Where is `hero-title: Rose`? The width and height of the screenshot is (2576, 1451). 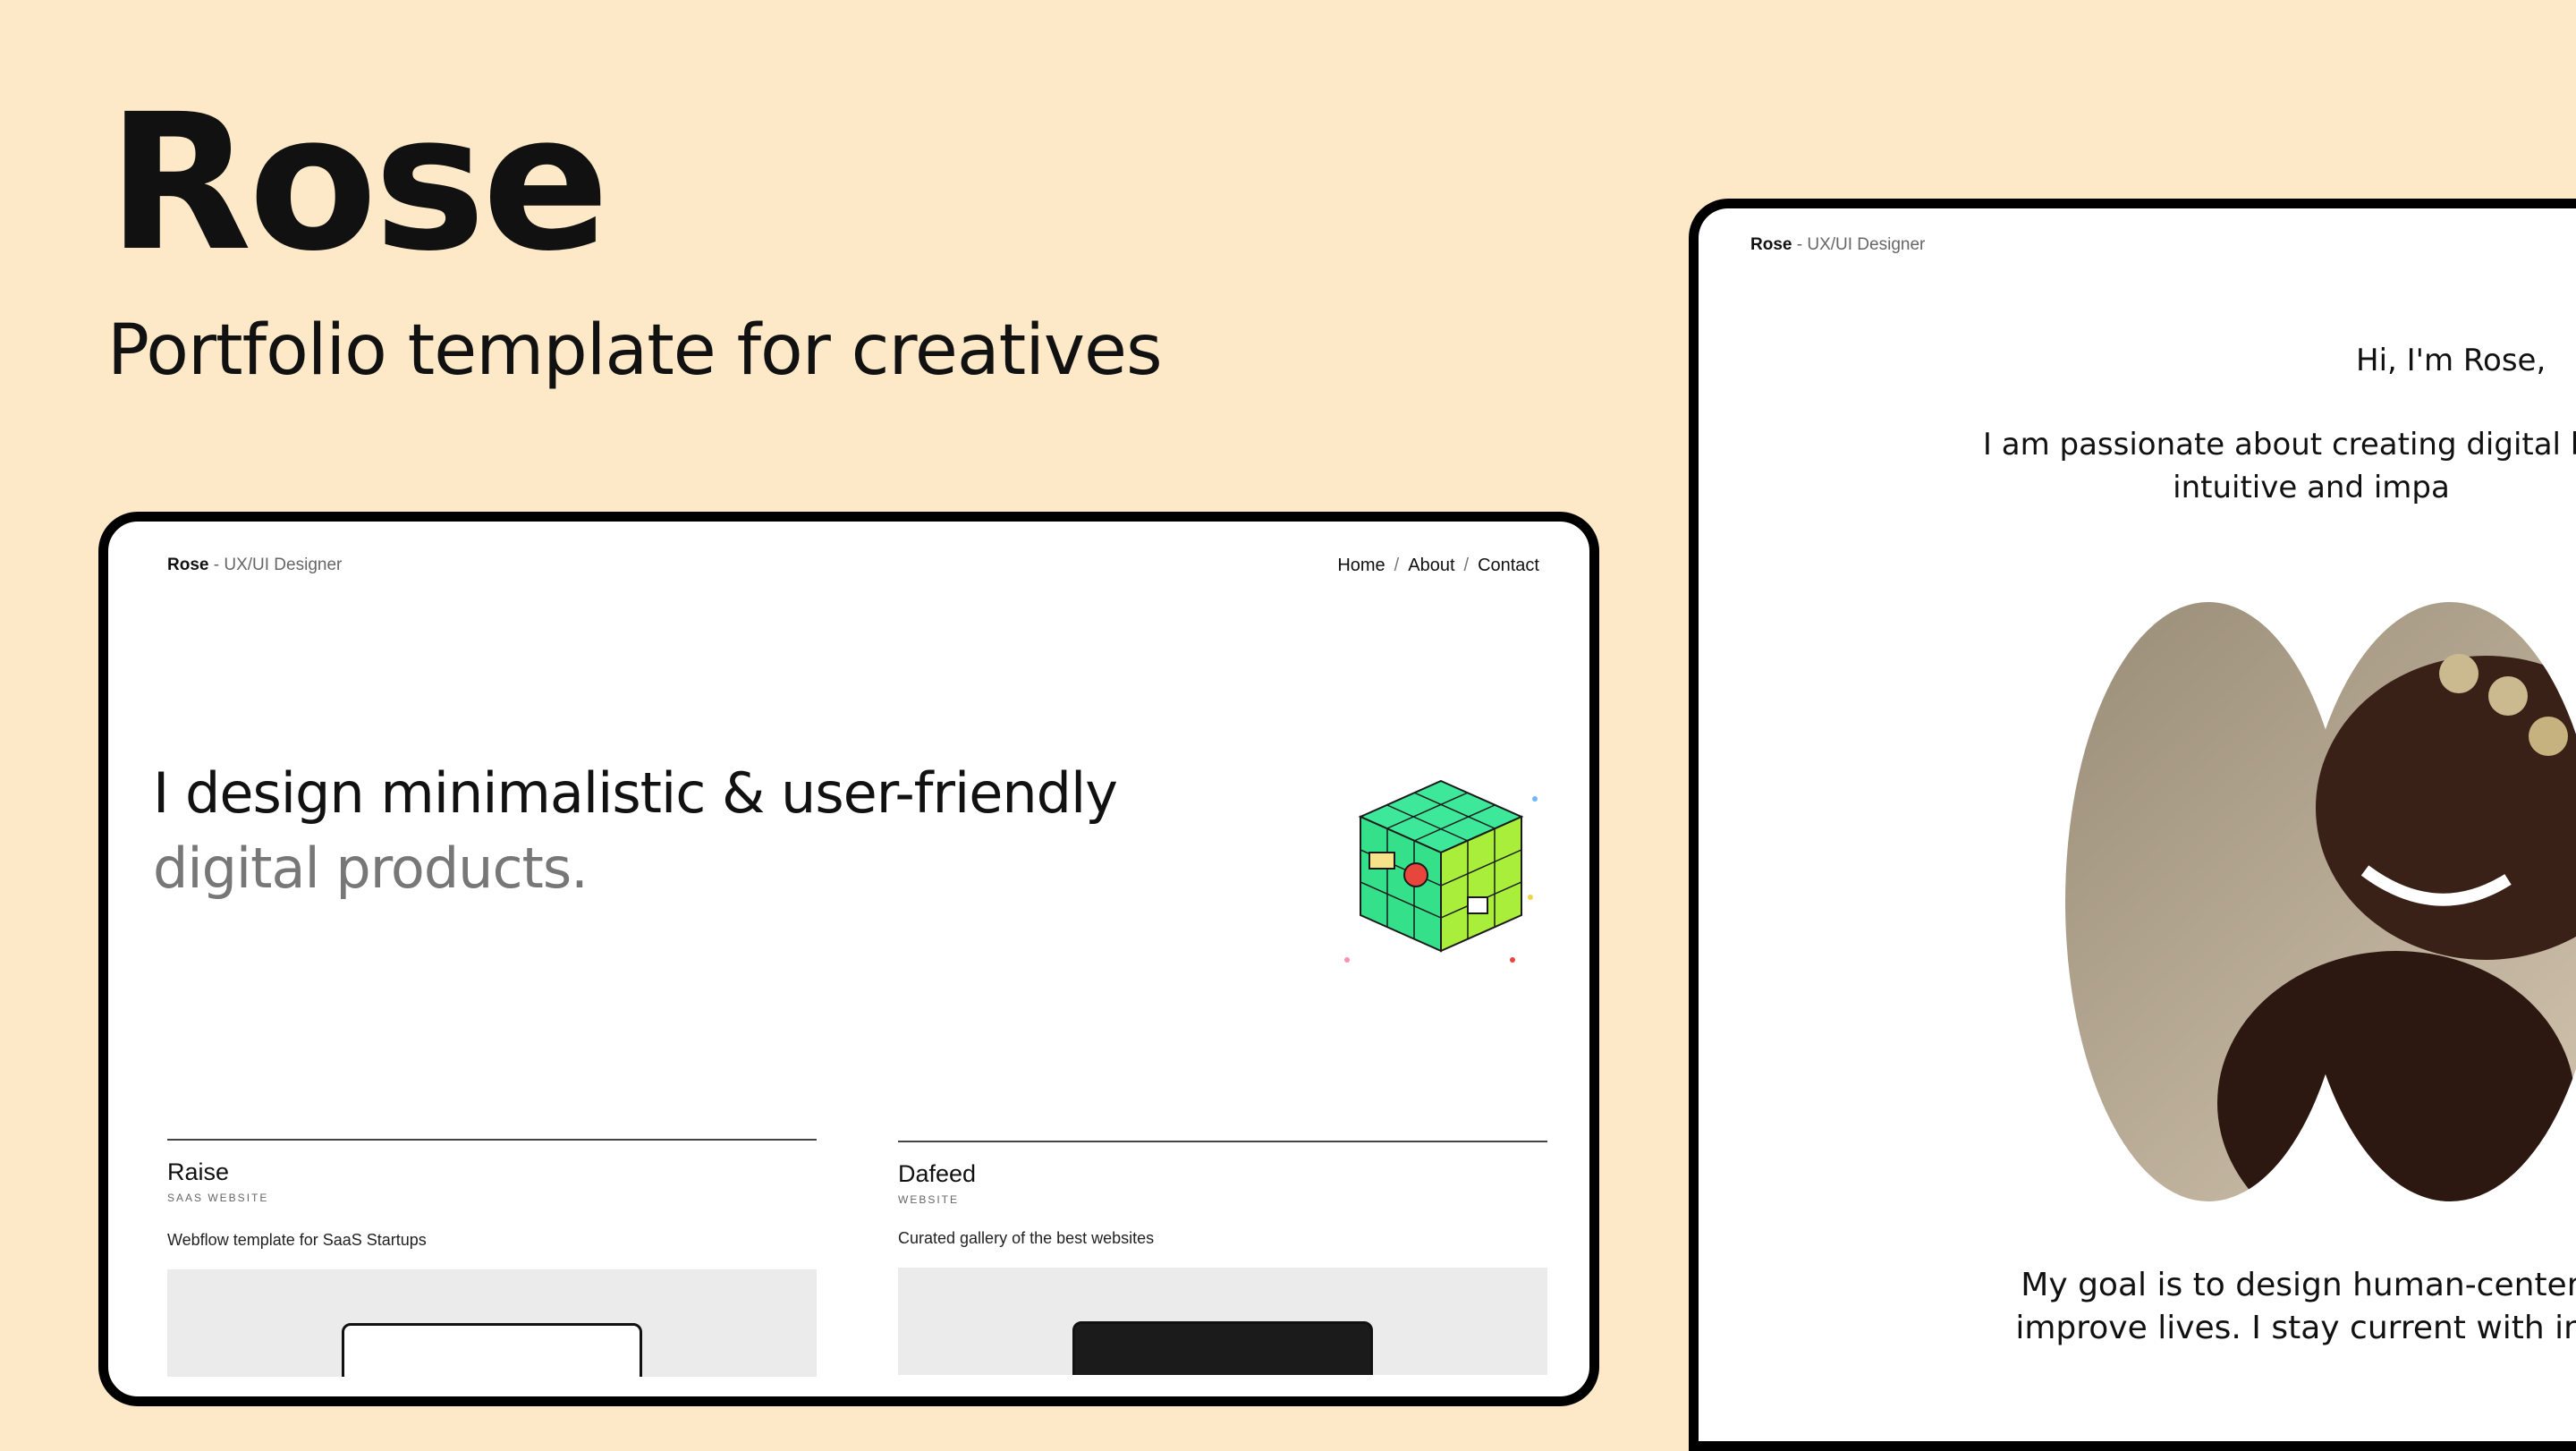
hero-title: Rose is located at coordinates (358, 183).